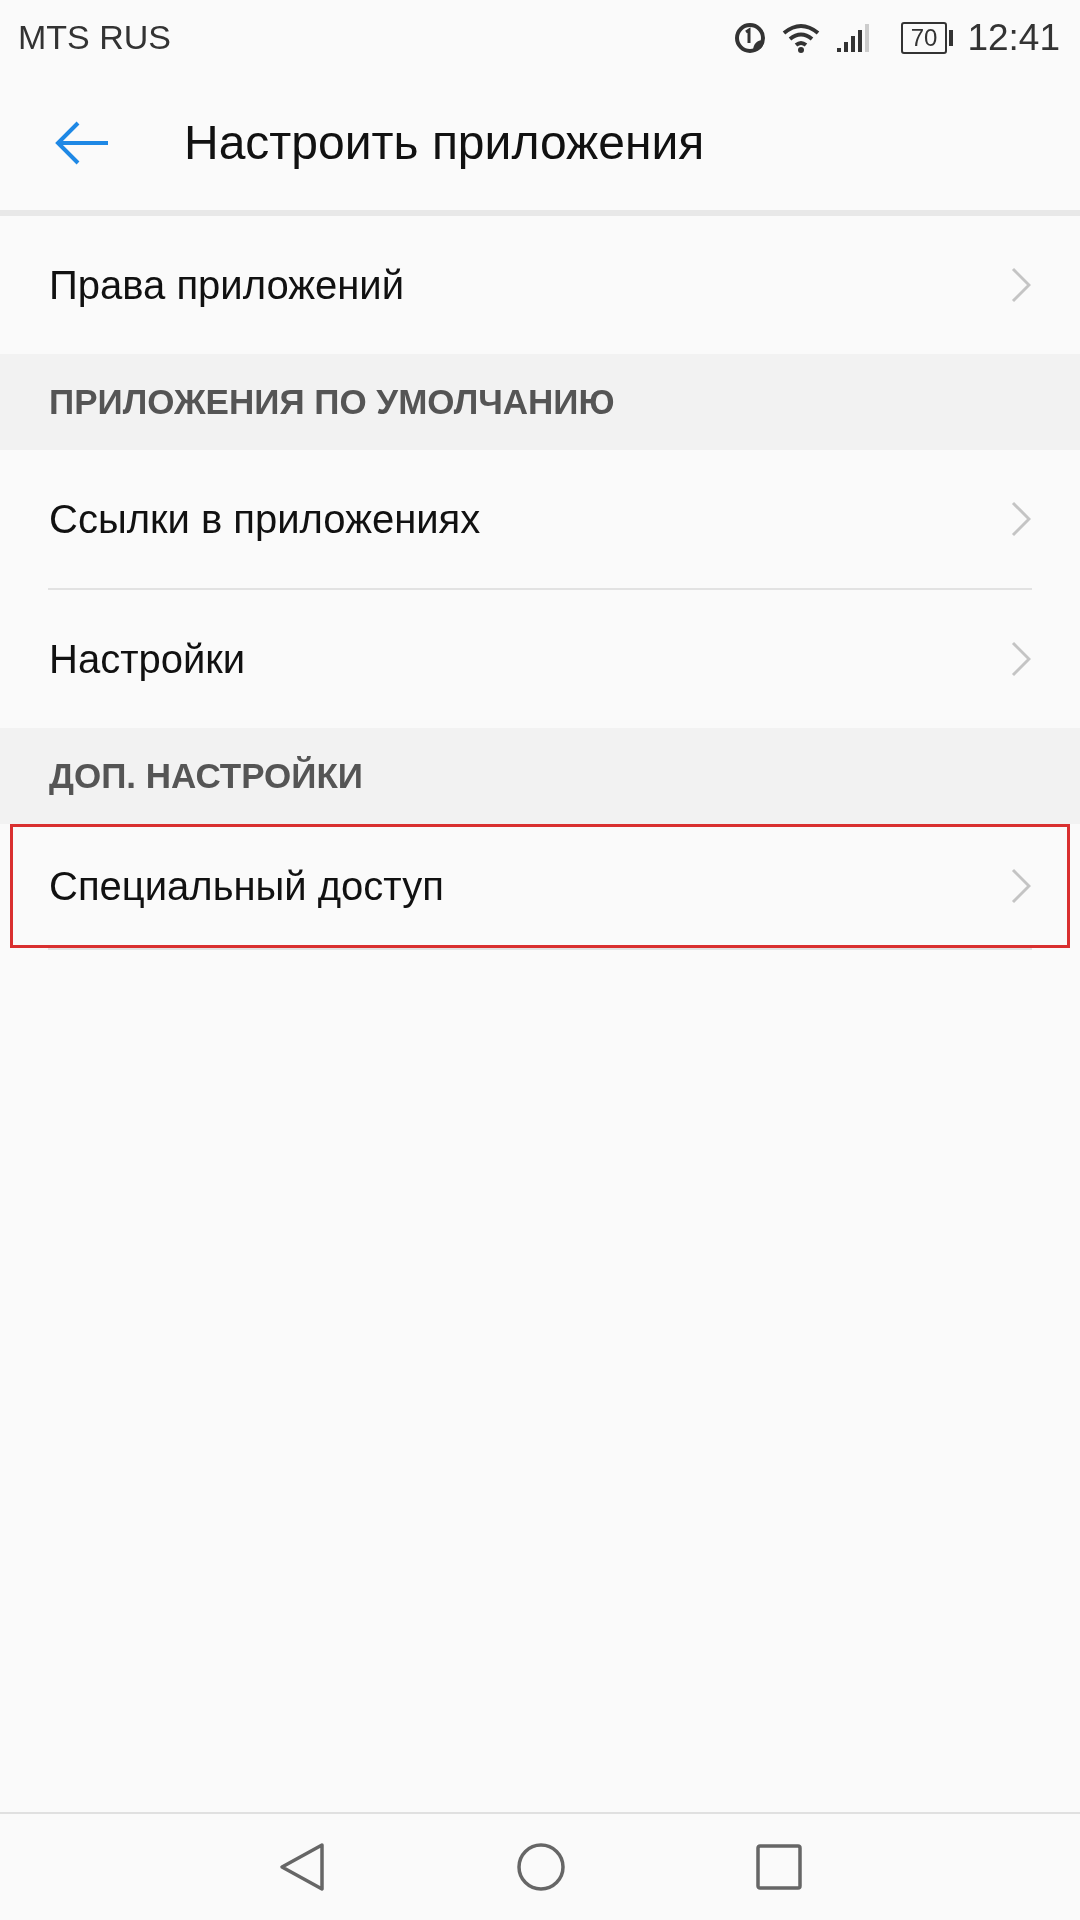 The height and width of the screenshot is (1920, 1080). I want to click on back-arrow-icon, so click(82, 142).